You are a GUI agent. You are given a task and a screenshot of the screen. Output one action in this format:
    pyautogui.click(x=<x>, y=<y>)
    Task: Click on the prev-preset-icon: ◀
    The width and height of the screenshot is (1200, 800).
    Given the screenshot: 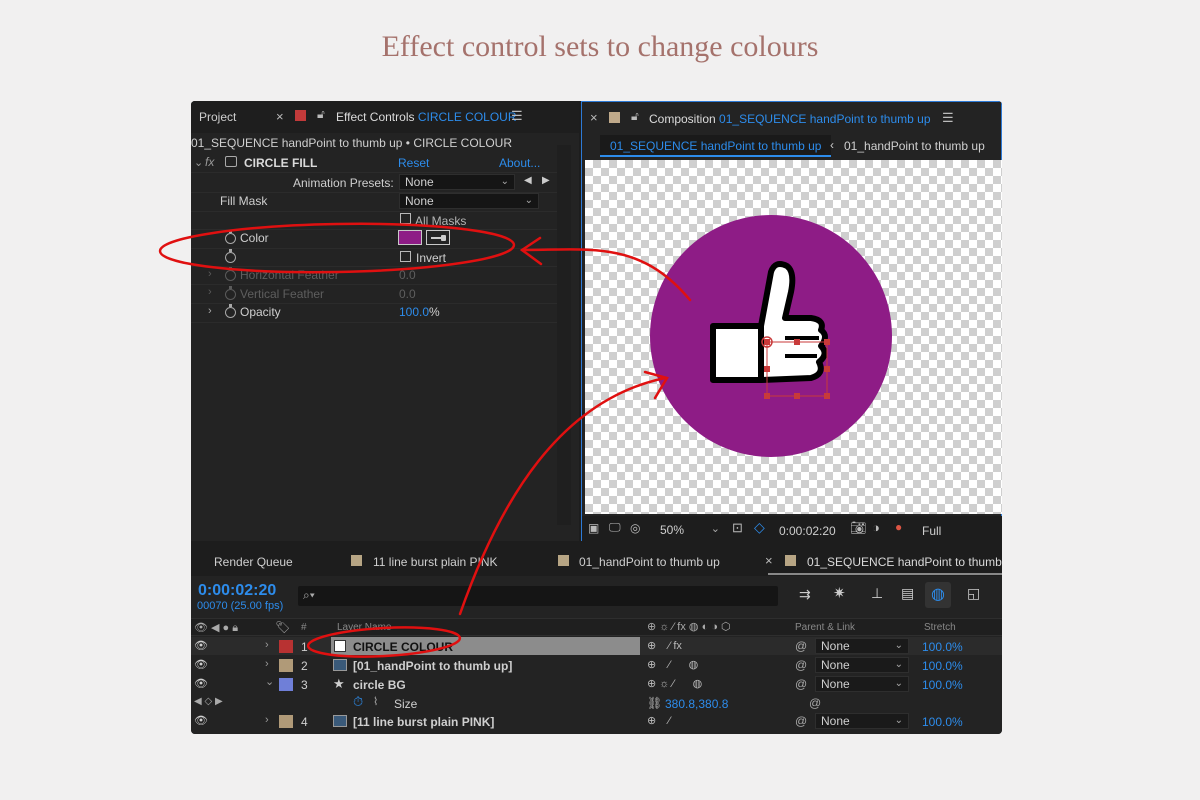 What is the action you would take?
    pyautogui.click(x=528, y=180)
    